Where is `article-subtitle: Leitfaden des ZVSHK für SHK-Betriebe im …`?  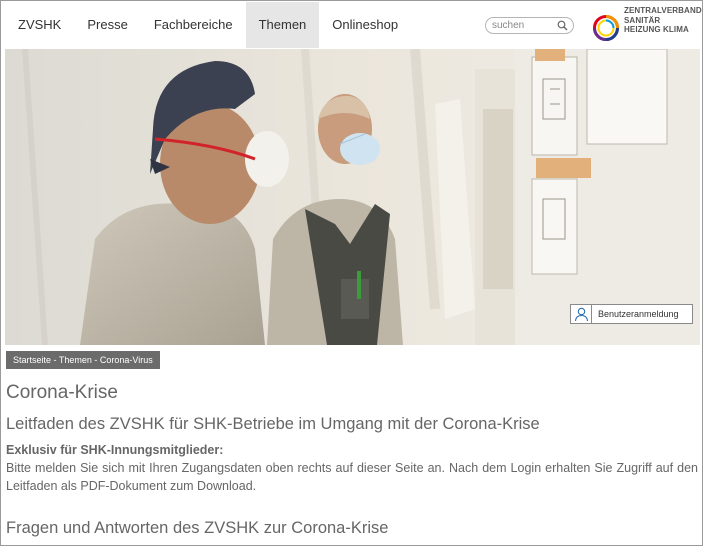
article-subtitle: Leitfaden des ZVSHK für SHK-Betriebe im … is located at coordinates (273, 424).